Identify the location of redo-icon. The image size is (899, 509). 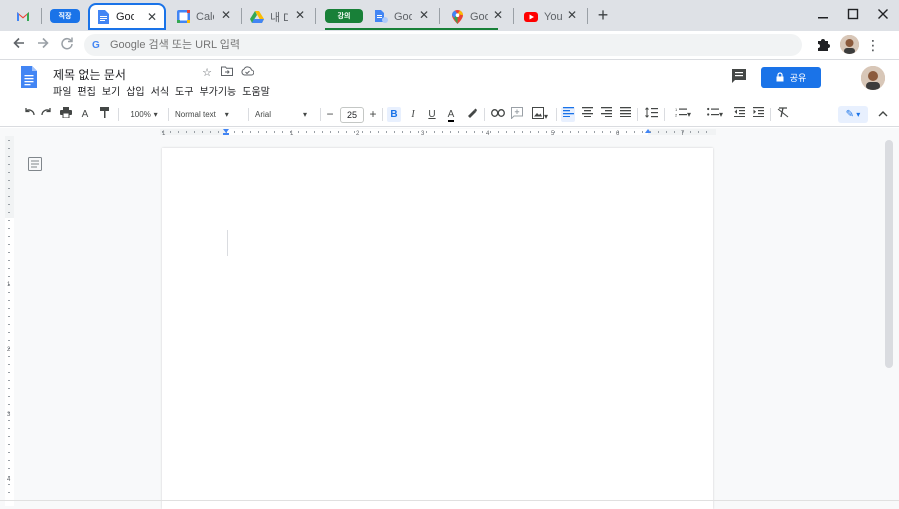
(47, 114).